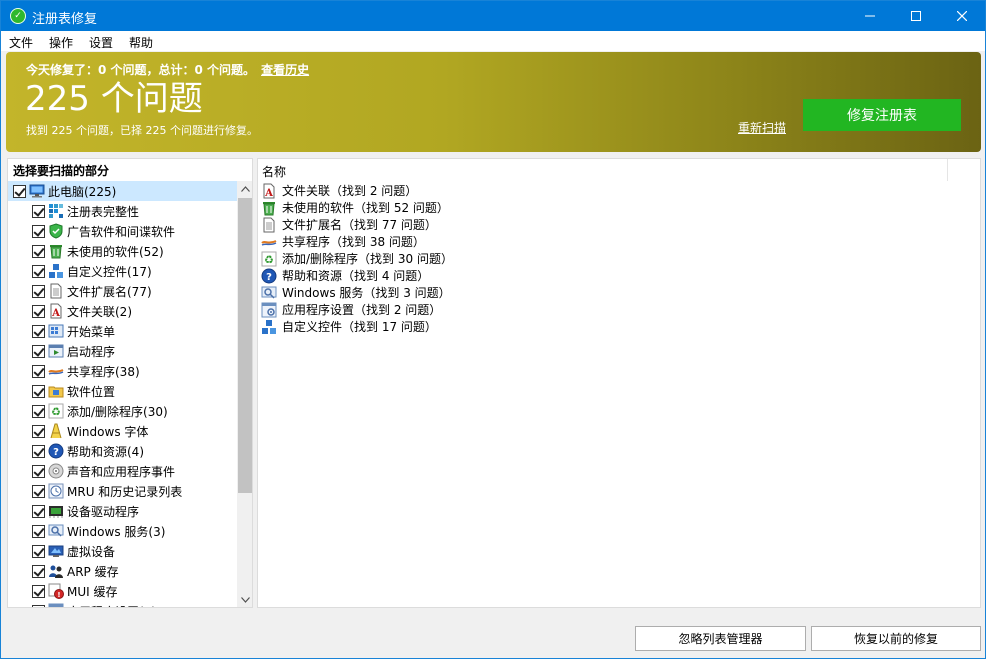 Image resolution: width=986 pixels, height=659 pixels. Describe the element at coordinates (345, 275) in the screenshot. I see `result-row-5: ? 帮助和资源（找到 4 问题）` at that location.